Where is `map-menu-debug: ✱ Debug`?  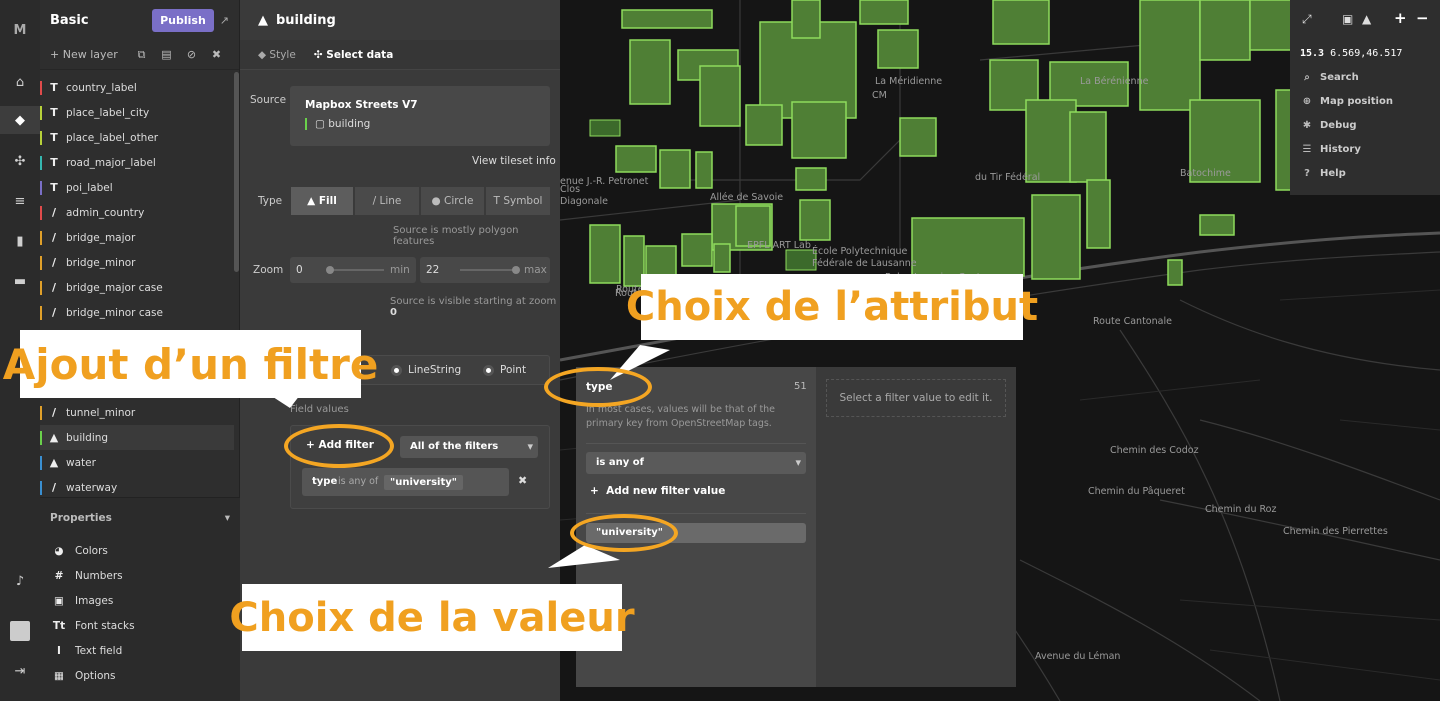
map-menu-debug: ✱ Debug is located at coordinates (1328, 125).